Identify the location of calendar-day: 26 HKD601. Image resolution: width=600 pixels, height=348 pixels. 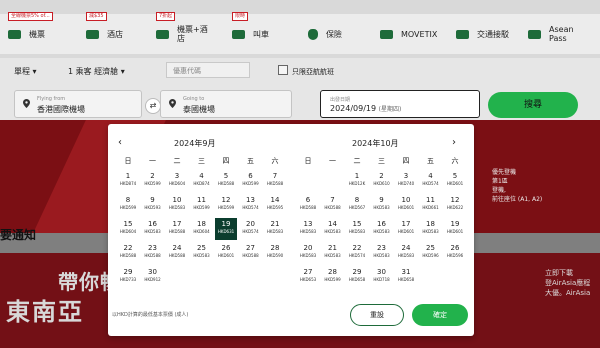
(226, 253).